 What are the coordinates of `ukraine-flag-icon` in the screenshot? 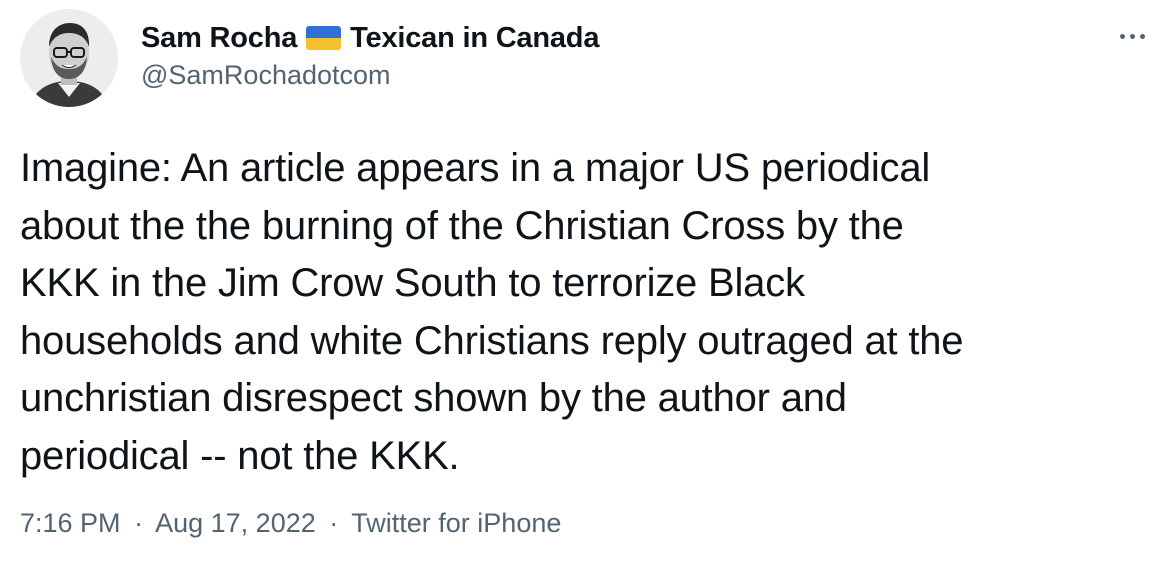 It's located at (324, 38).